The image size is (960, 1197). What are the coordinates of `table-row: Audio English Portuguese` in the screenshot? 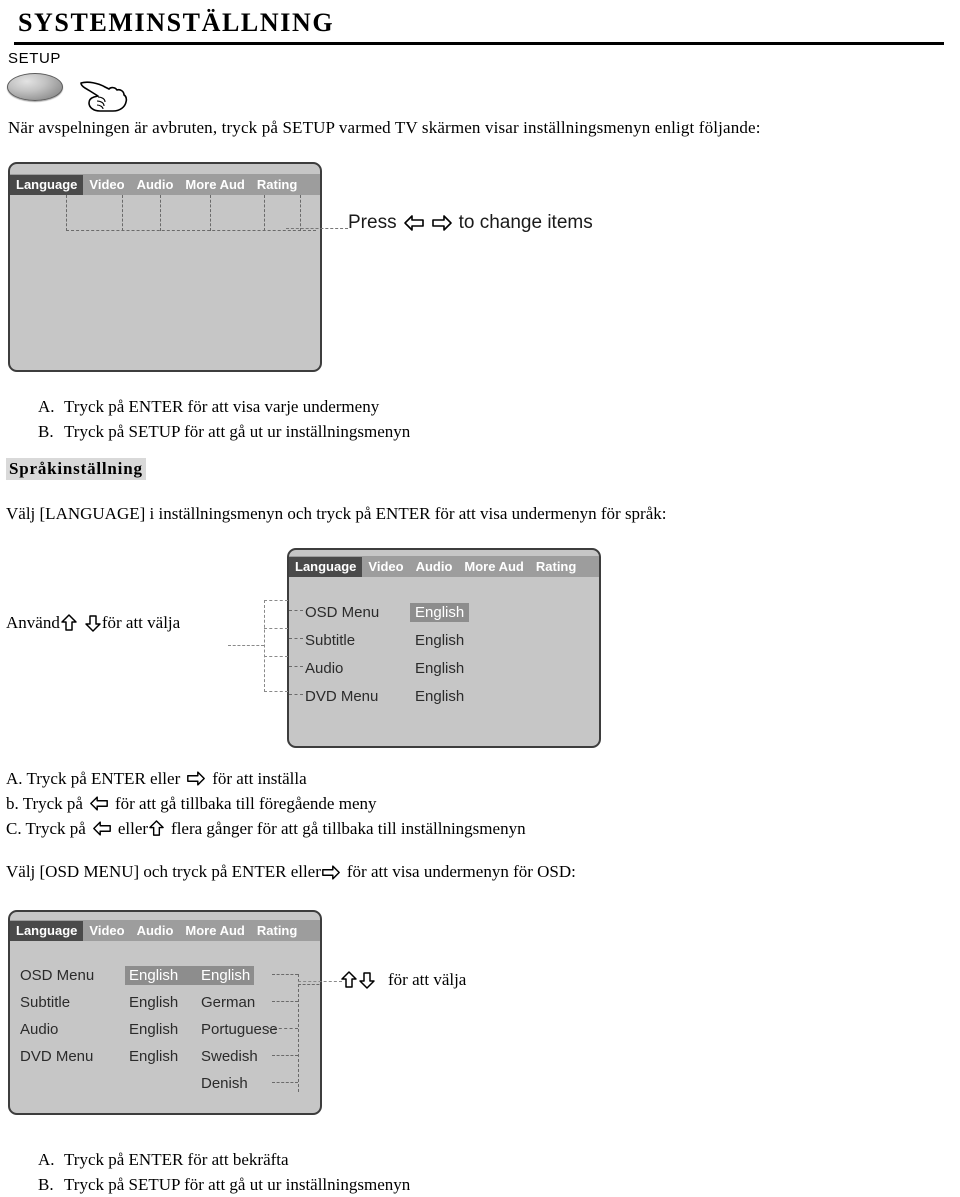 It's located at (151, 1029).